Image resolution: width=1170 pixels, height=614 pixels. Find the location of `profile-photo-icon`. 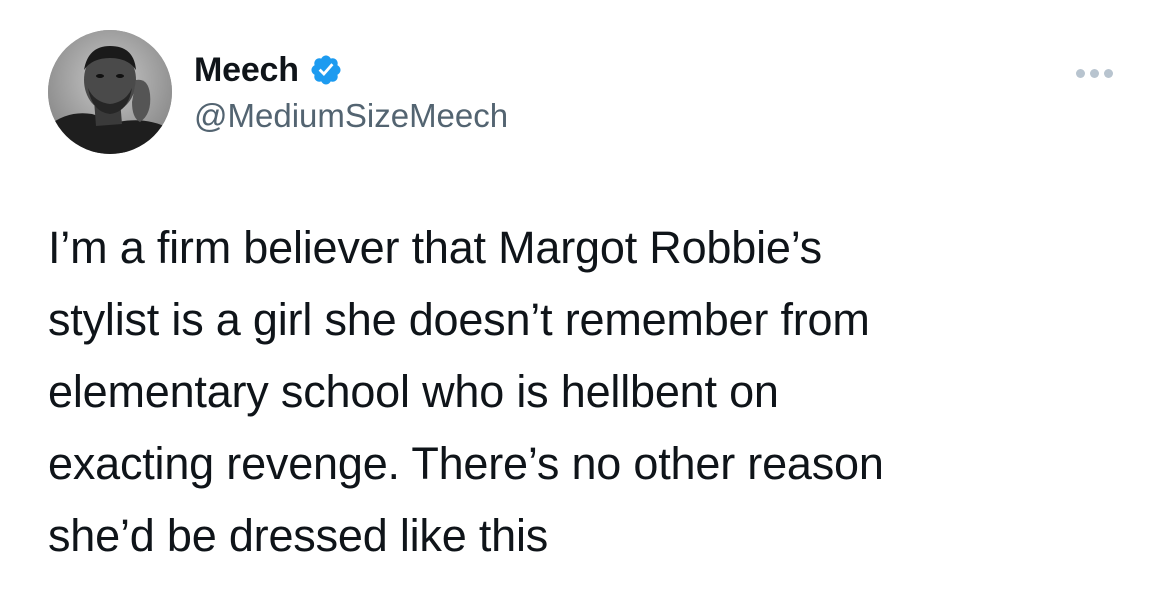

profile-photo-icon is located at coordinates (110, 92).